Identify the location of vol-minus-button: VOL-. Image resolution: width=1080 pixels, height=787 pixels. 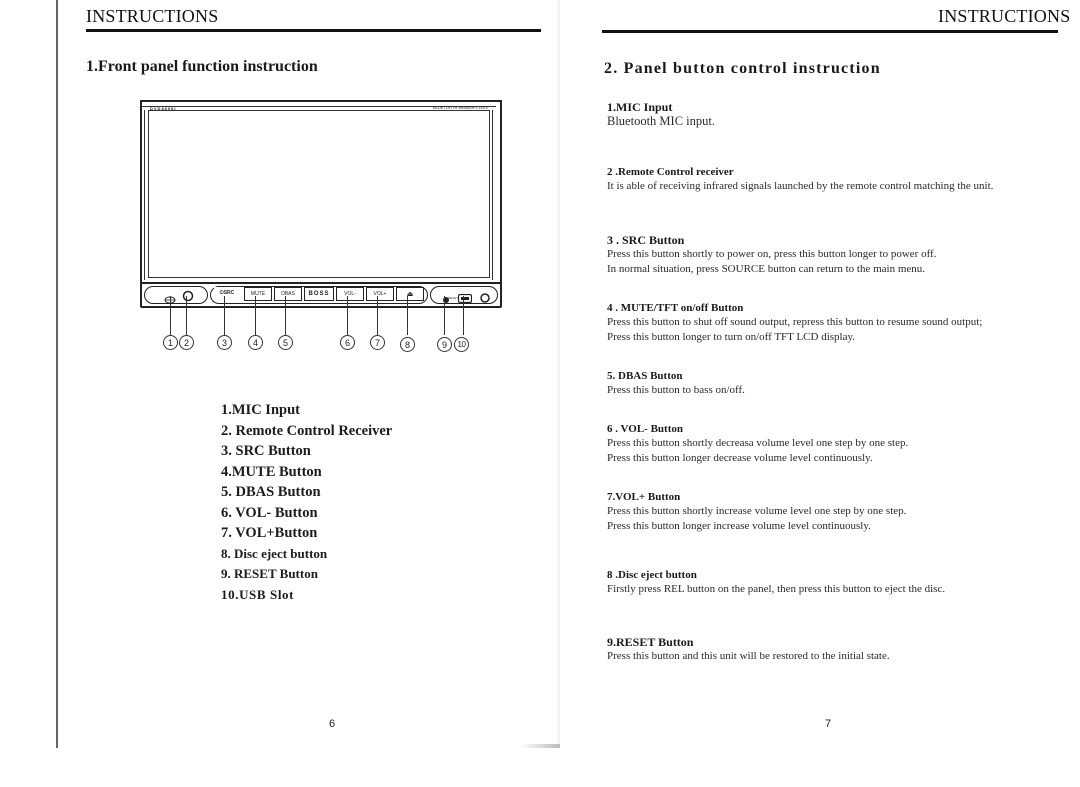
(350, 294).